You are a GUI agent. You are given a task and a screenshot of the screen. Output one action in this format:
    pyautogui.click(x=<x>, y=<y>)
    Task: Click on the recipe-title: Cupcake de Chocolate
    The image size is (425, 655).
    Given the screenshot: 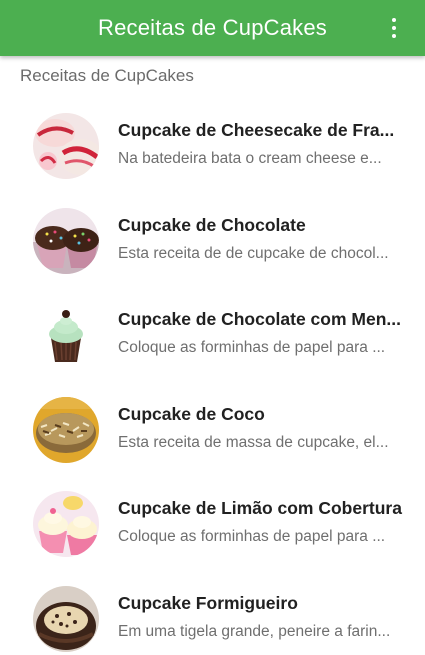 What is the action you would take?
    pyautogui.click(x=212, y=224)
    